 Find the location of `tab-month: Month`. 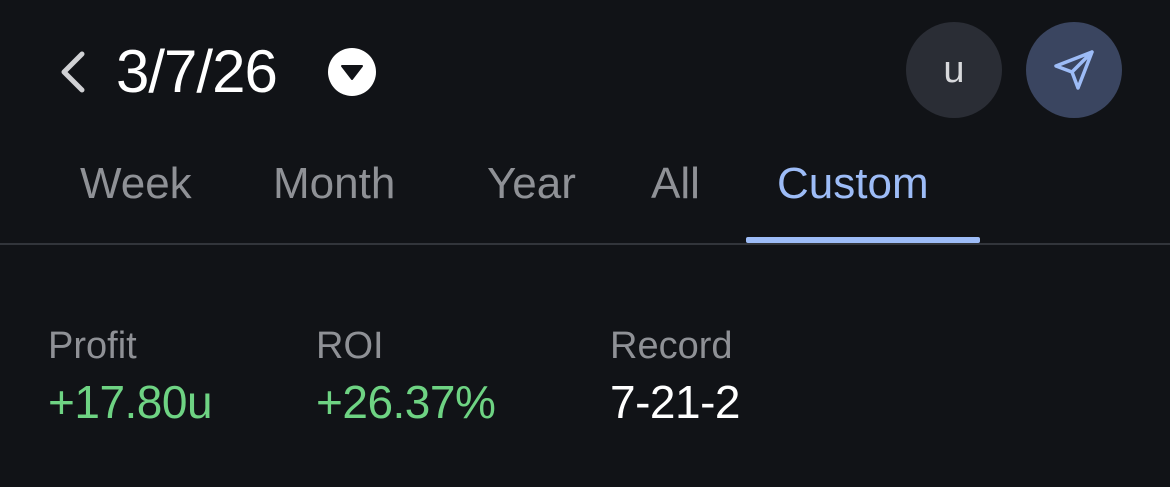

tab-month: Month is located at coordinates (334, 184).